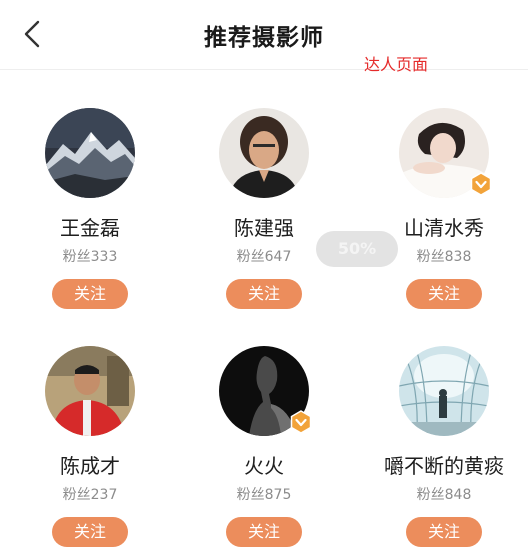 The height and width of the screenshot is (558, 528). What do you see at coordinates (444, 495) in the screenshot?
I see `fans-count: 粉丝848` at bounding box center [444, 495].